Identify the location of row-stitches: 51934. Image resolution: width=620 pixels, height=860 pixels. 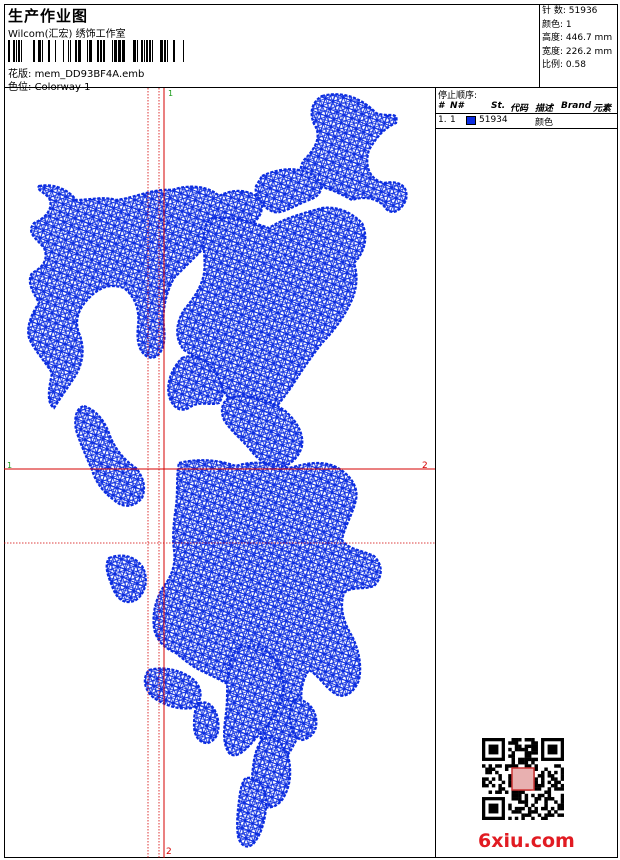
(493, 120).